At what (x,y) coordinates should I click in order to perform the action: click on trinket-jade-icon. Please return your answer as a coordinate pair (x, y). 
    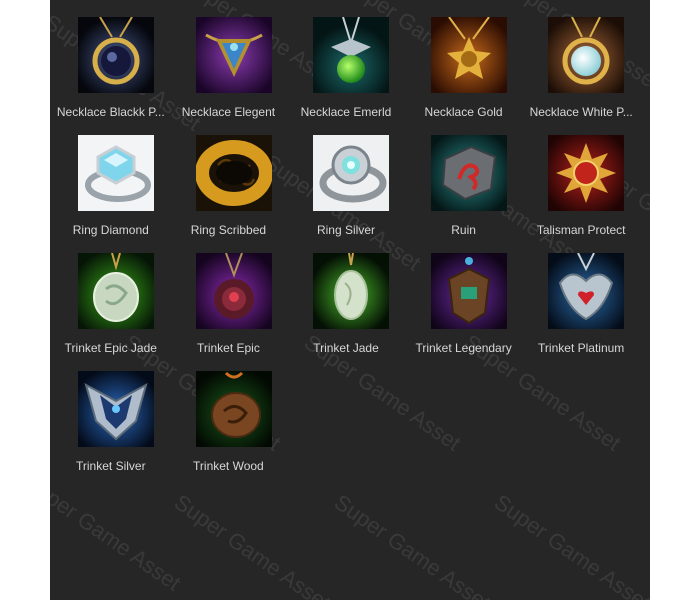
    Looking at the image, I should click on (351, 291).